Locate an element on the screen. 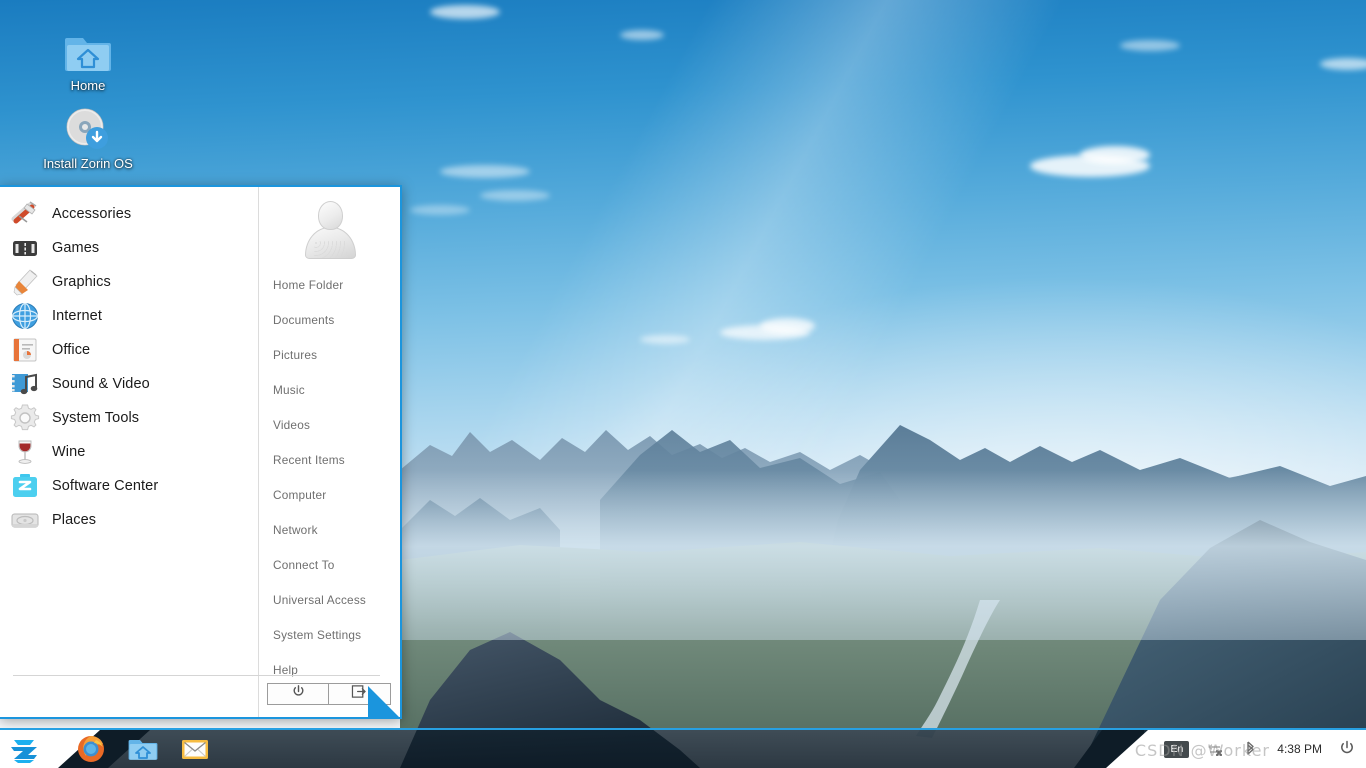 The image size is (1366, 768). footer-divider is located at coordinates (196, 675).